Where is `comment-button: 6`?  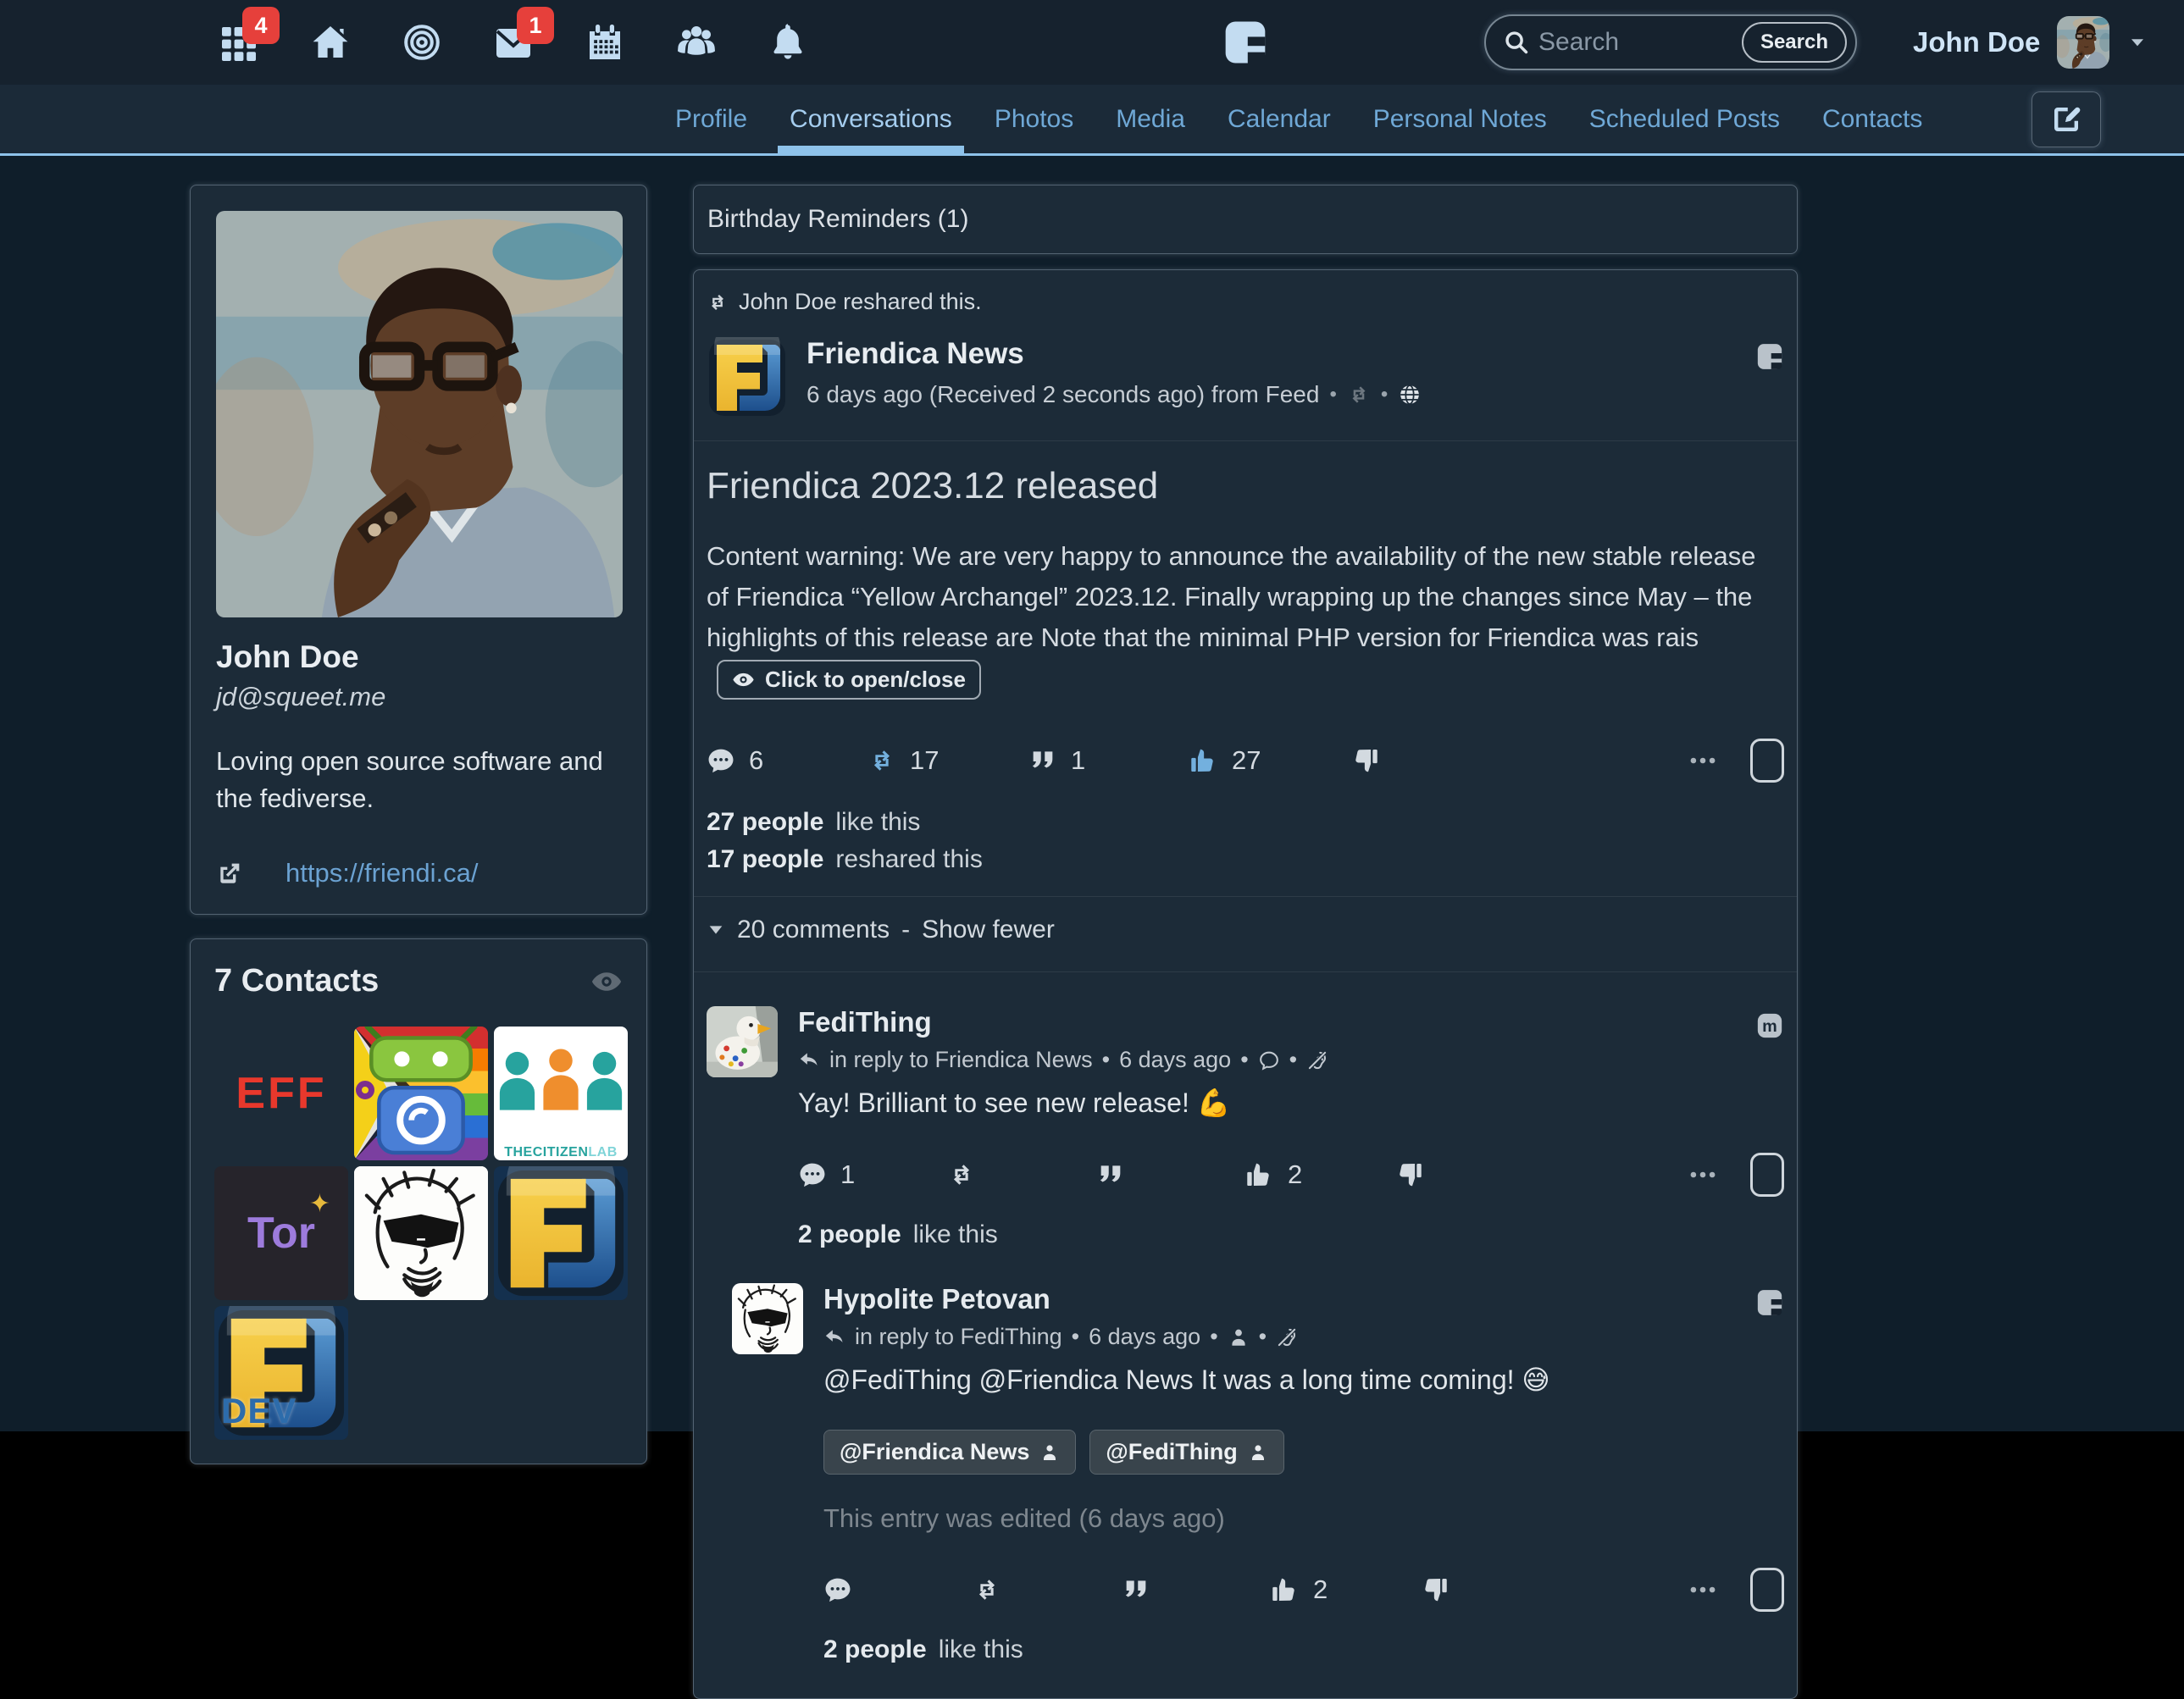
comment-button: 6 is located at coordinates (787, 760).